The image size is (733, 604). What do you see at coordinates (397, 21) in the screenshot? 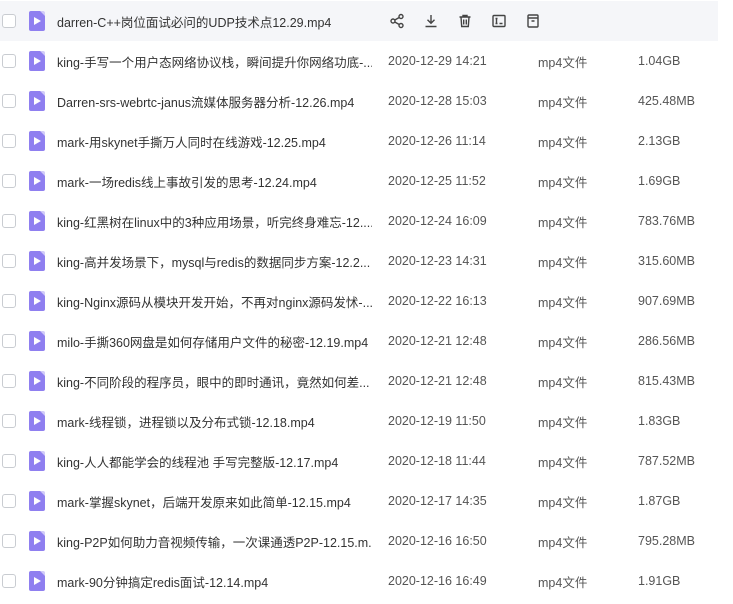
I see `share-icon` at bounding box center [397, 21].